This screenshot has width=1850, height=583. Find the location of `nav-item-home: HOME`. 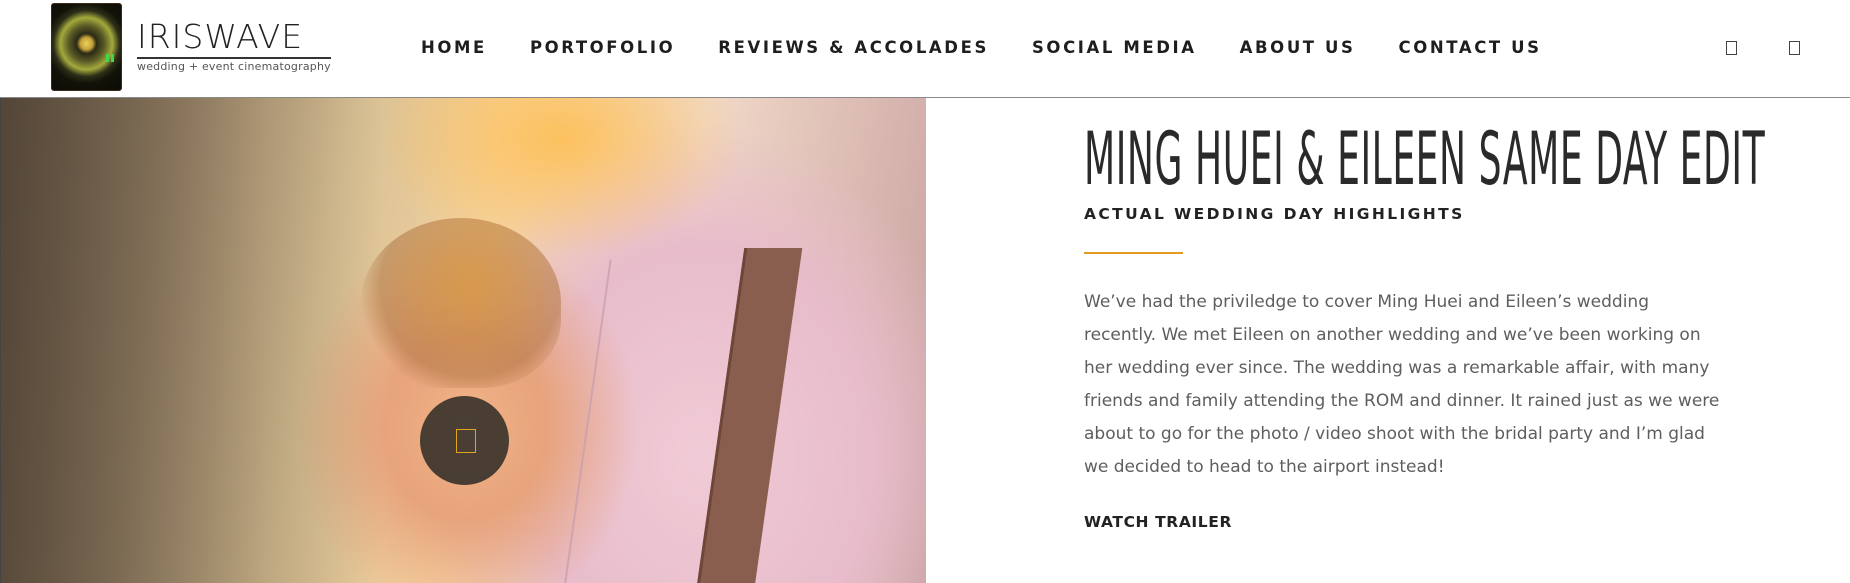

nav-item-home: HOME is located at coordinates (454, 47).